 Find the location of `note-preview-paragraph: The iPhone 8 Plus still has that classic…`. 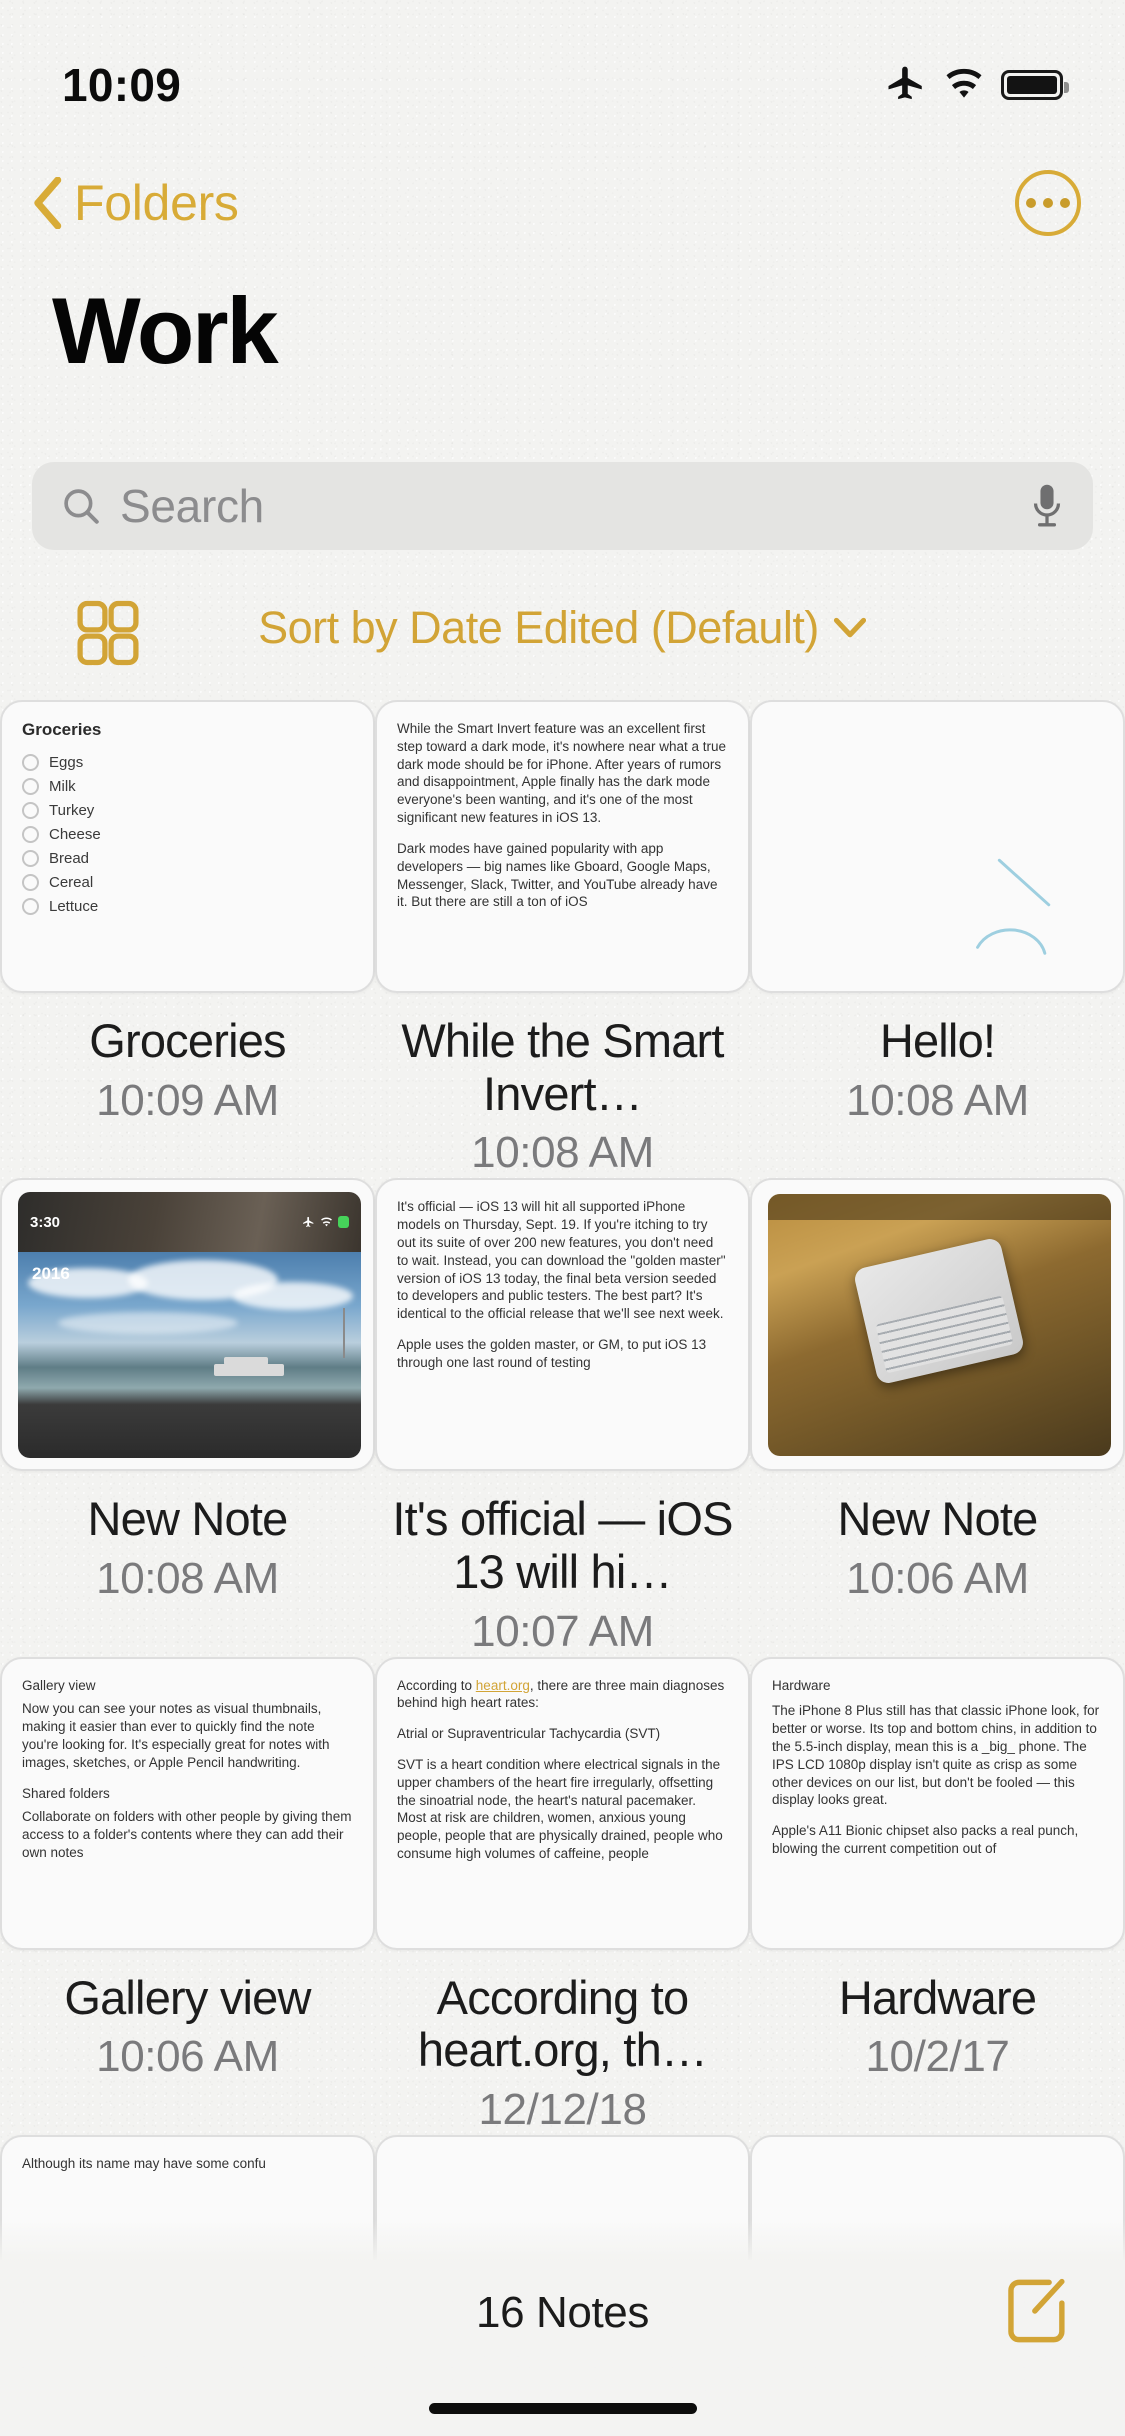

note-preview-paragraph: The iPhone 8 Plus still has that classic… is located at coordinates (936, 1755).